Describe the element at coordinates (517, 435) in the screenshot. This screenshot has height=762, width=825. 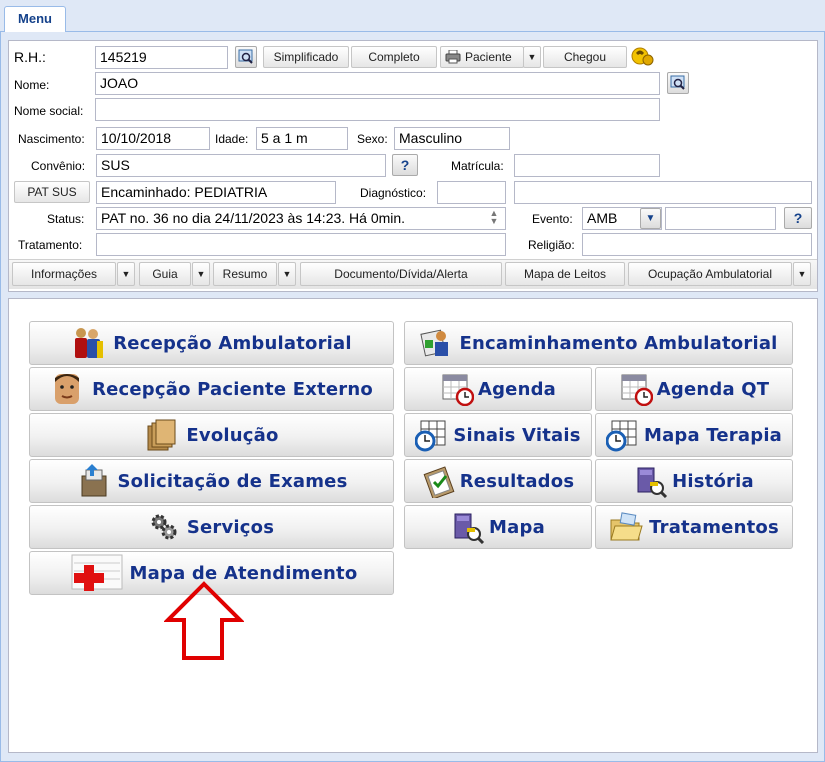
I see `sinais-vitais-label: Sinais Vitais` at that location.